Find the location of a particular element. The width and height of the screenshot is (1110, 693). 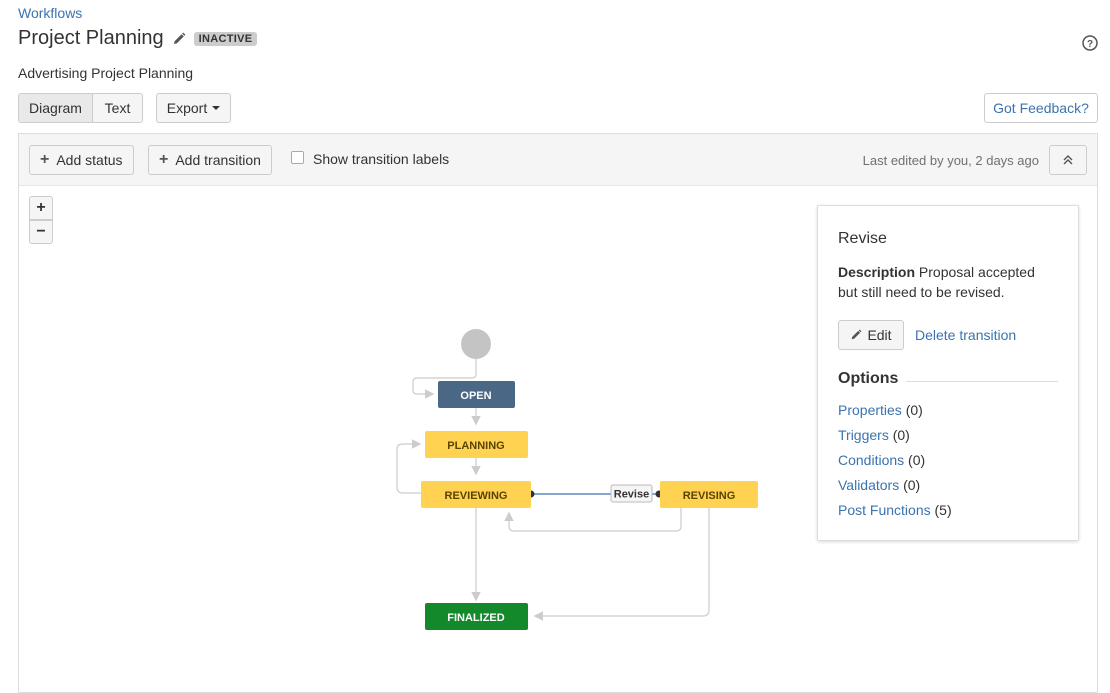

export-label: Export is located at coordinates (187, 108).